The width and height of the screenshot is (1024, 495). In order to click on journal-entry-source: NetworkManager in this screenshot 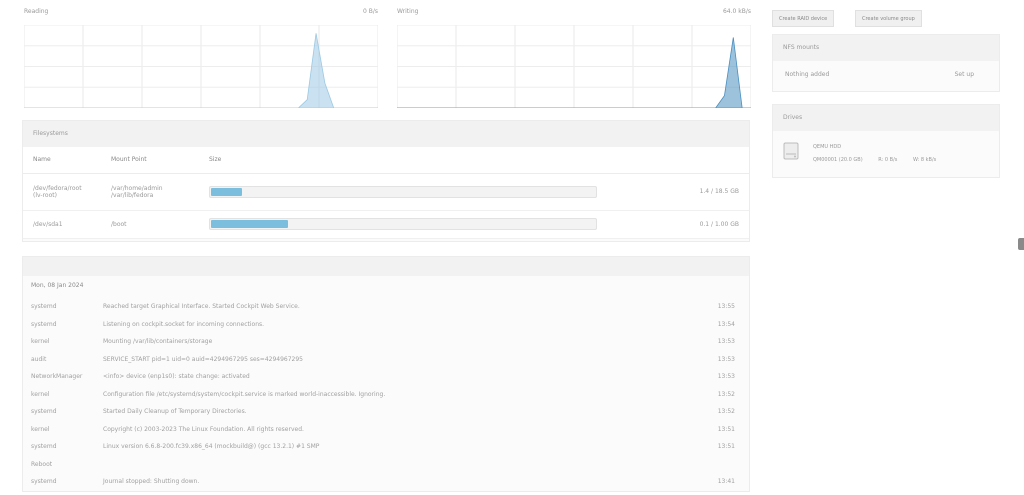, I will do `click(57, 377)`.